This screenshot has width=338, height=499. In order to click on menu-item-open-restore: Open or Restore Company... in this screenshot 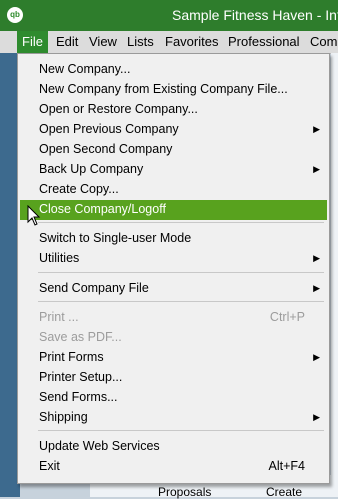, I will do `click(173, 110)`.